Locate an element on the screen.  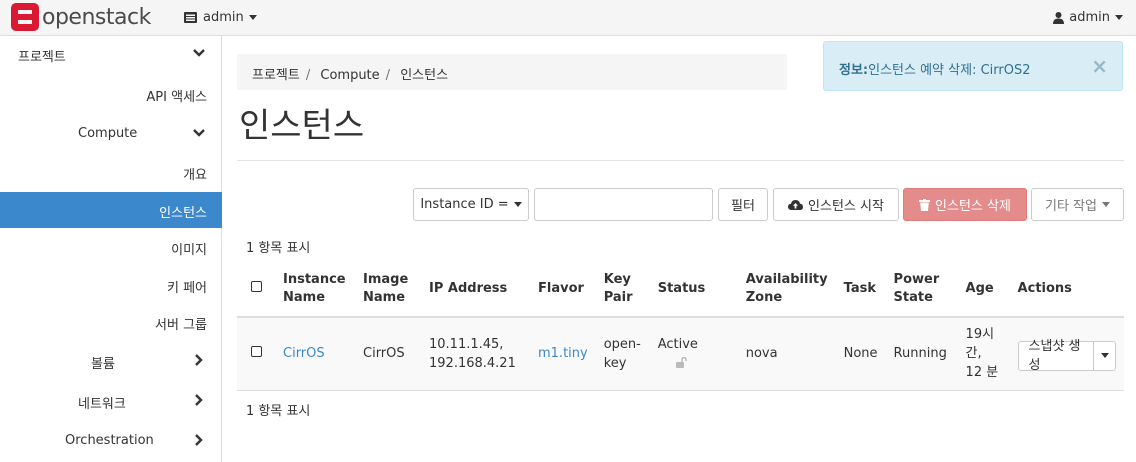
column-header: Age is located at coordinates (983, 290).